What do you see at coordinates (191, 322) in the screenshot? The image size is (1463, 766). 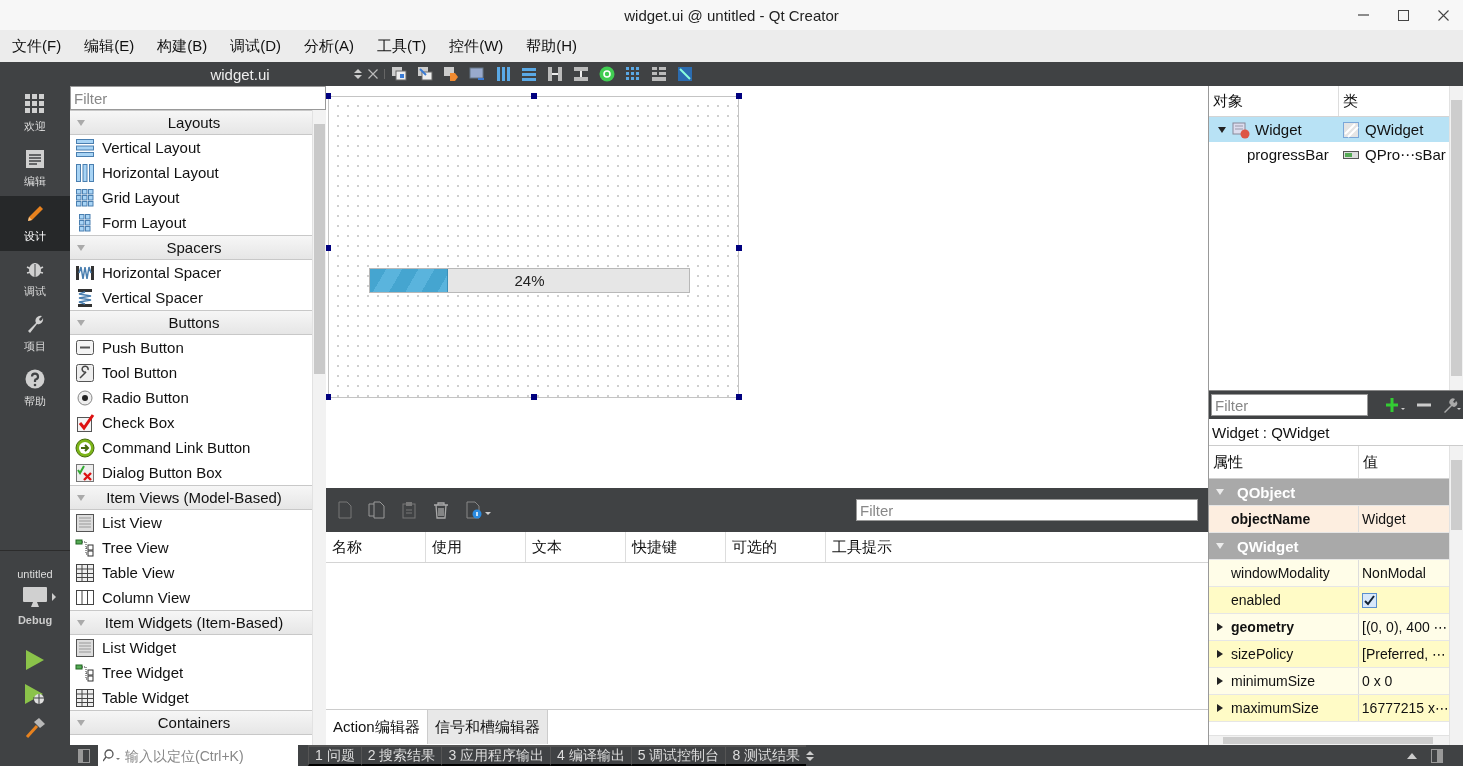 I see `category-header: Buttons` at bounding box center [191, 322].